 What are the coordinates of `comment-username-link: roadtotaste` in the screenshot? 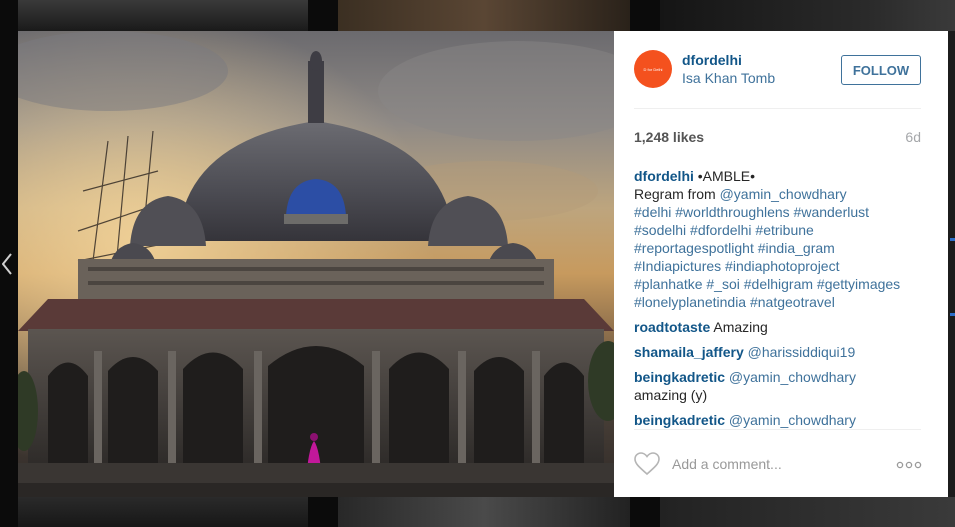 It's located at (672, 327).